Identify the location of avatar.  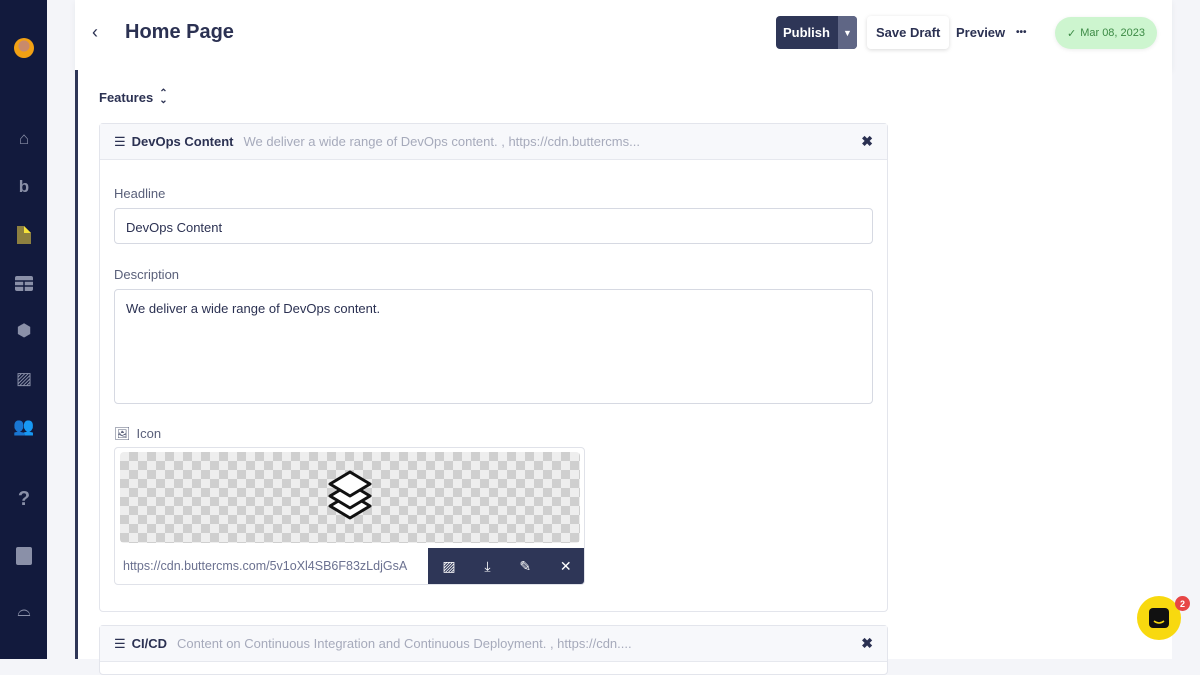
(24, 48).